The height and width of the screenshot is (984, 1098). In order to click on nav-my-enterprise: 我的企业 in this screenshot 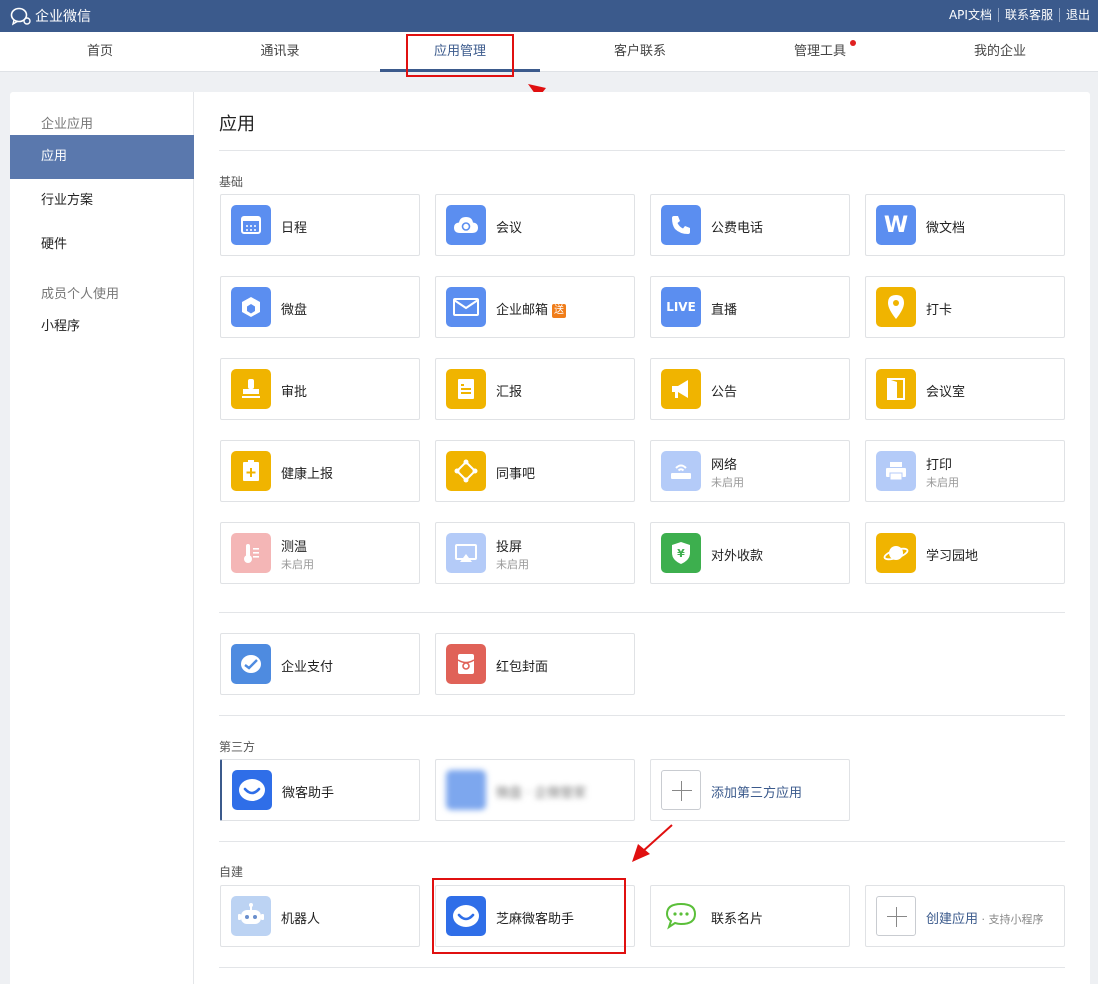, I will do `click(1000, 52)`.